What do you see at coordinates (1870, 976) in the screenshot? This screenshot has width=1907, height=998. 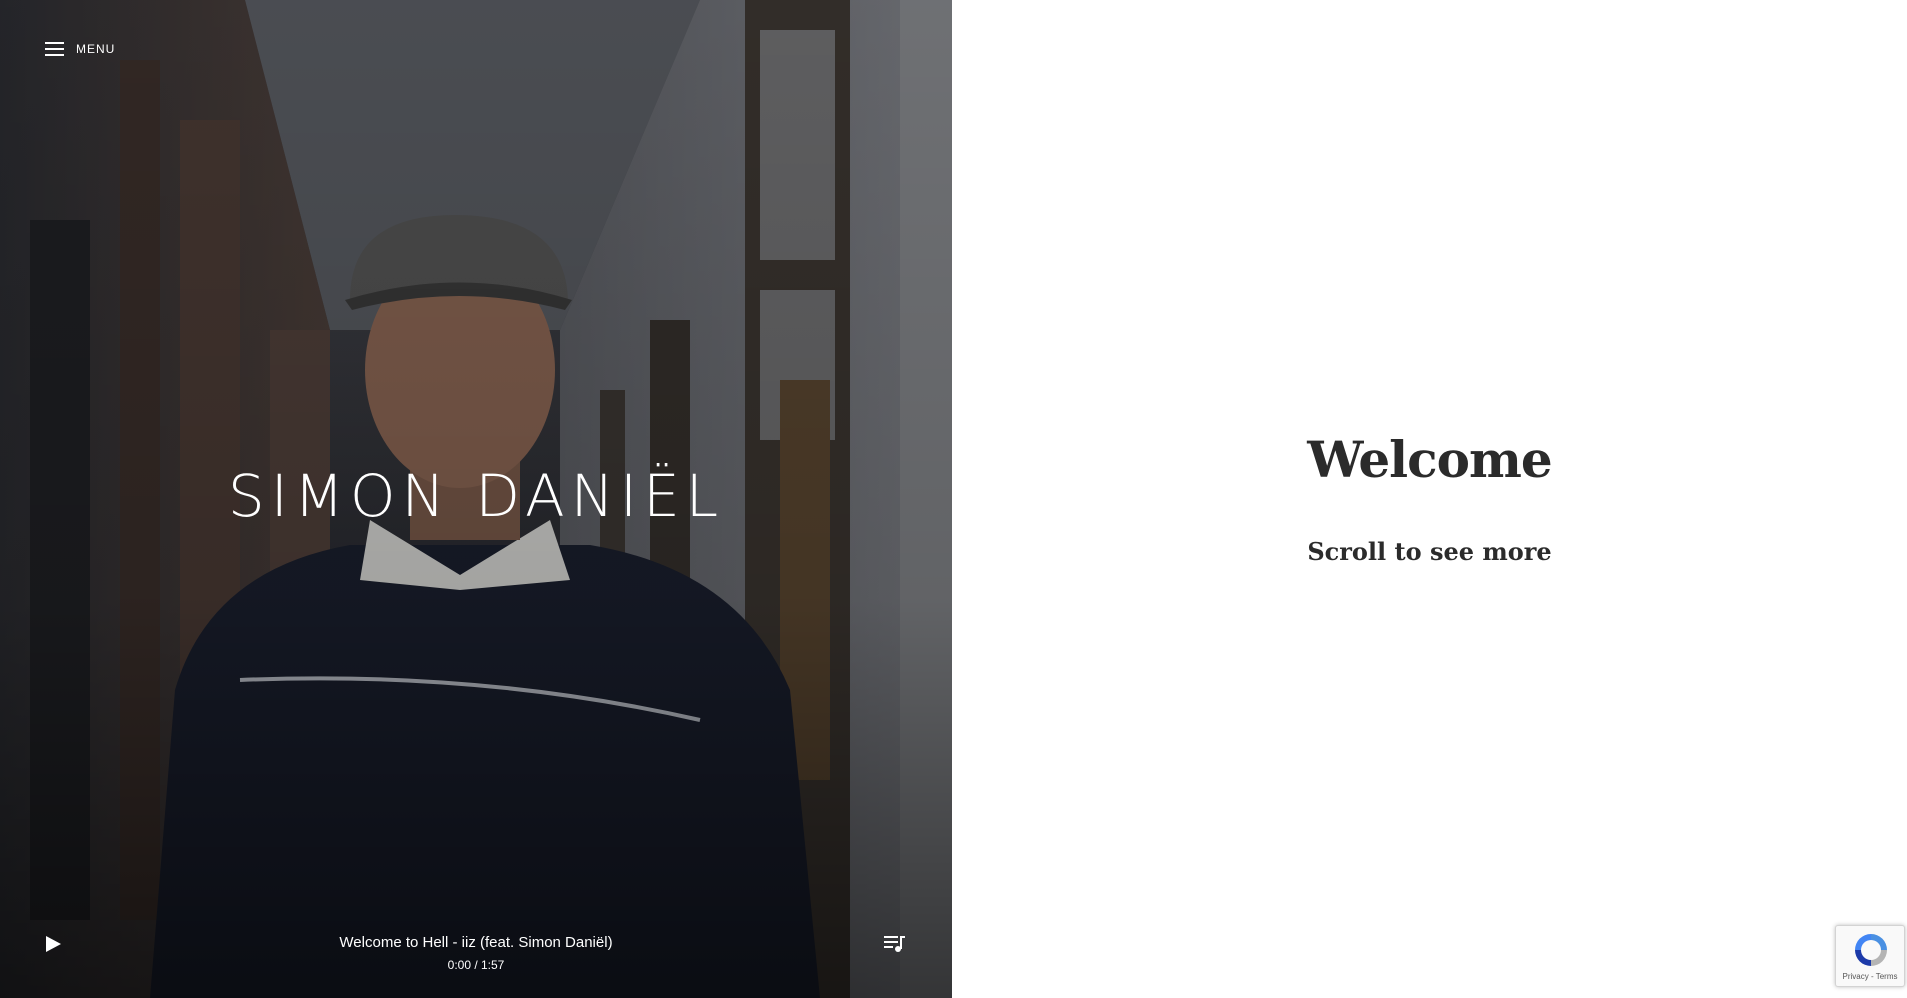 I see `recaptcha-links: Privacy - Terms` at bounding box center [1870, 976].